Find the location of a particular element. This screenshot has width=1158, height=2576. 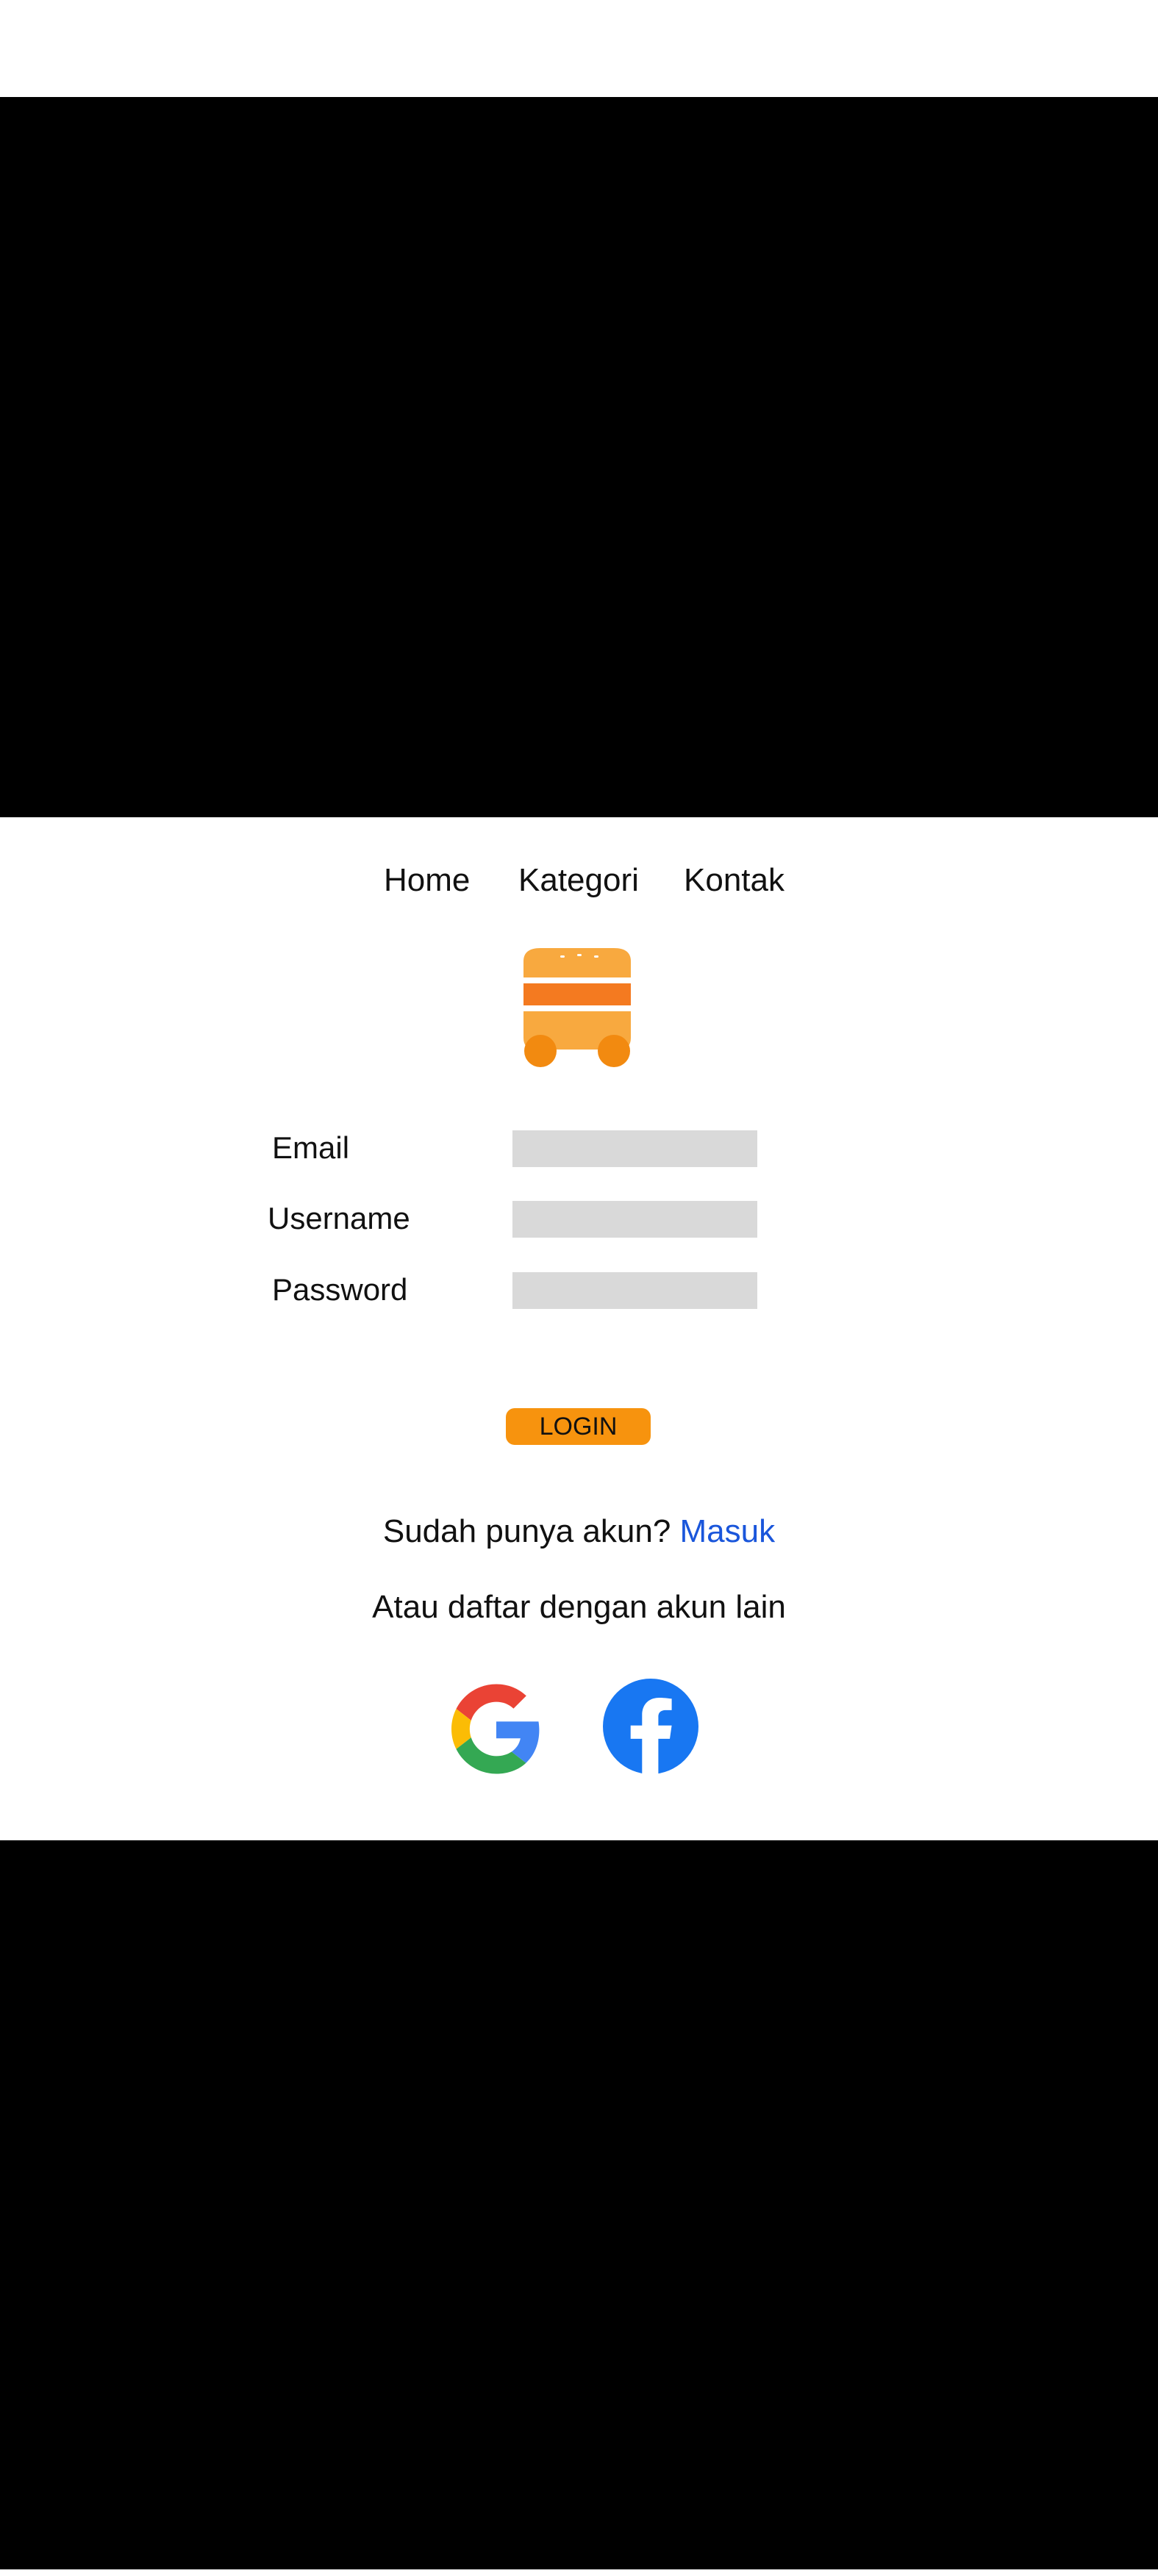

username-label: Username is located at coordinates (339, 1218).